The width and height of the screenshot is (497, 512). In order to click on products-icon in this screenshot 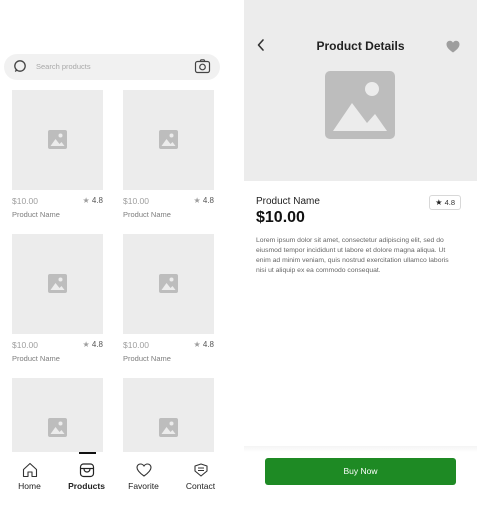, I will do `click(86, 470)`.